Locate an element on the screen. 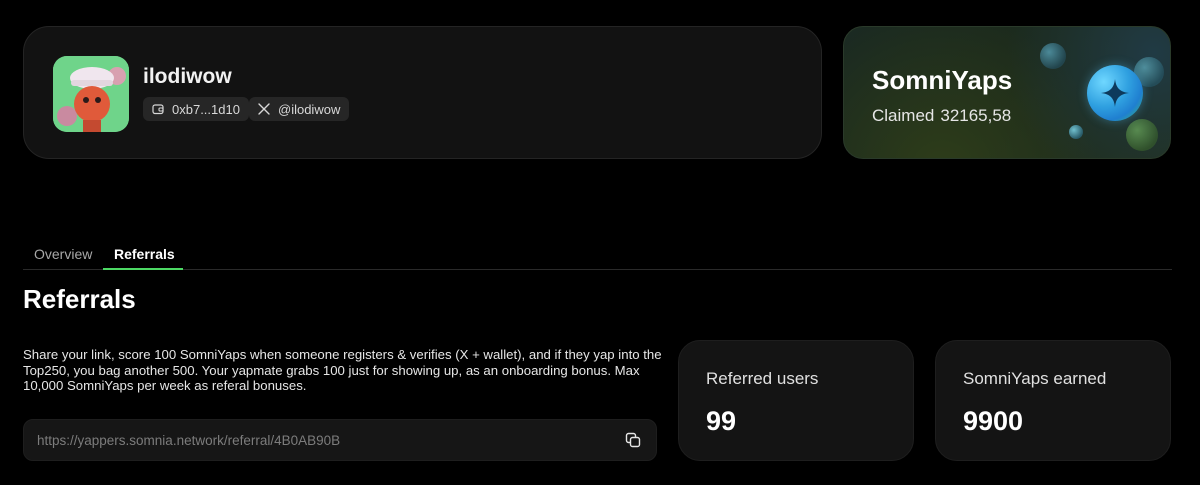 This screenshot has width=1200, height=485. somnia-sparkle-logo is located at coordinates (1115, 93).